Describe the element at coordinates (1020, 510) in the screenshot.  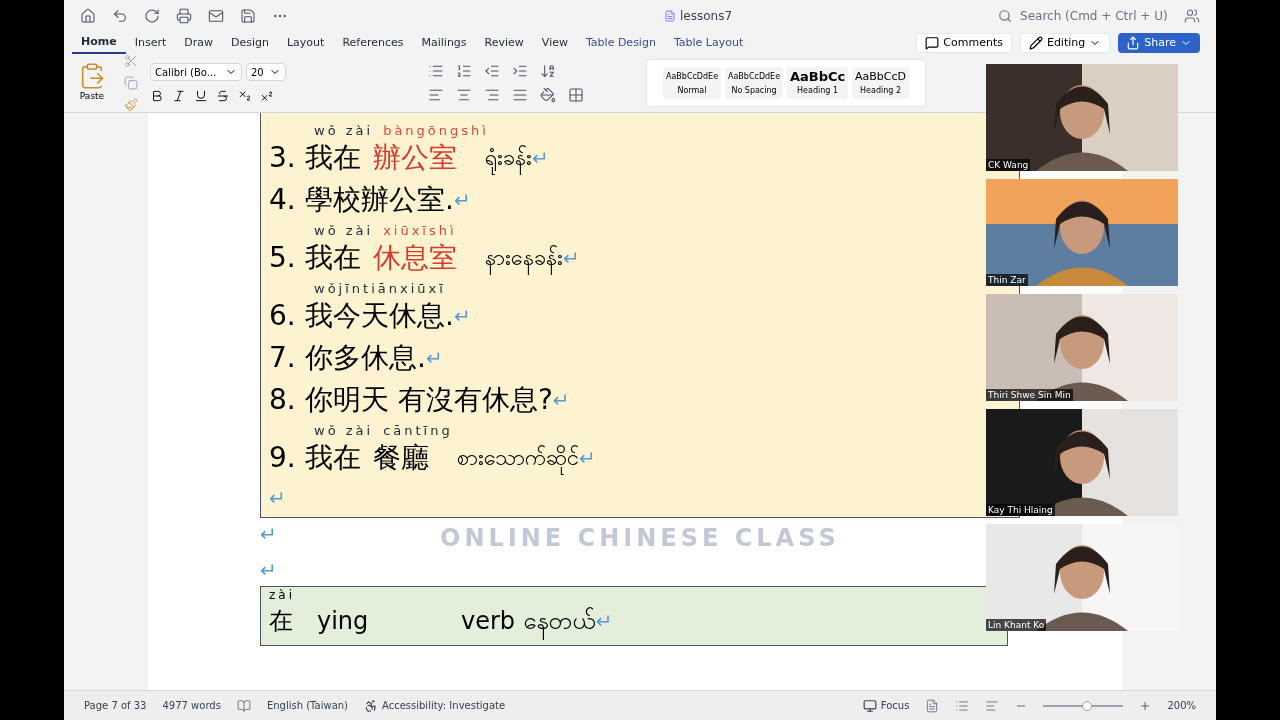
I see `participant-name: Kay Thi Hlaing` at that location.